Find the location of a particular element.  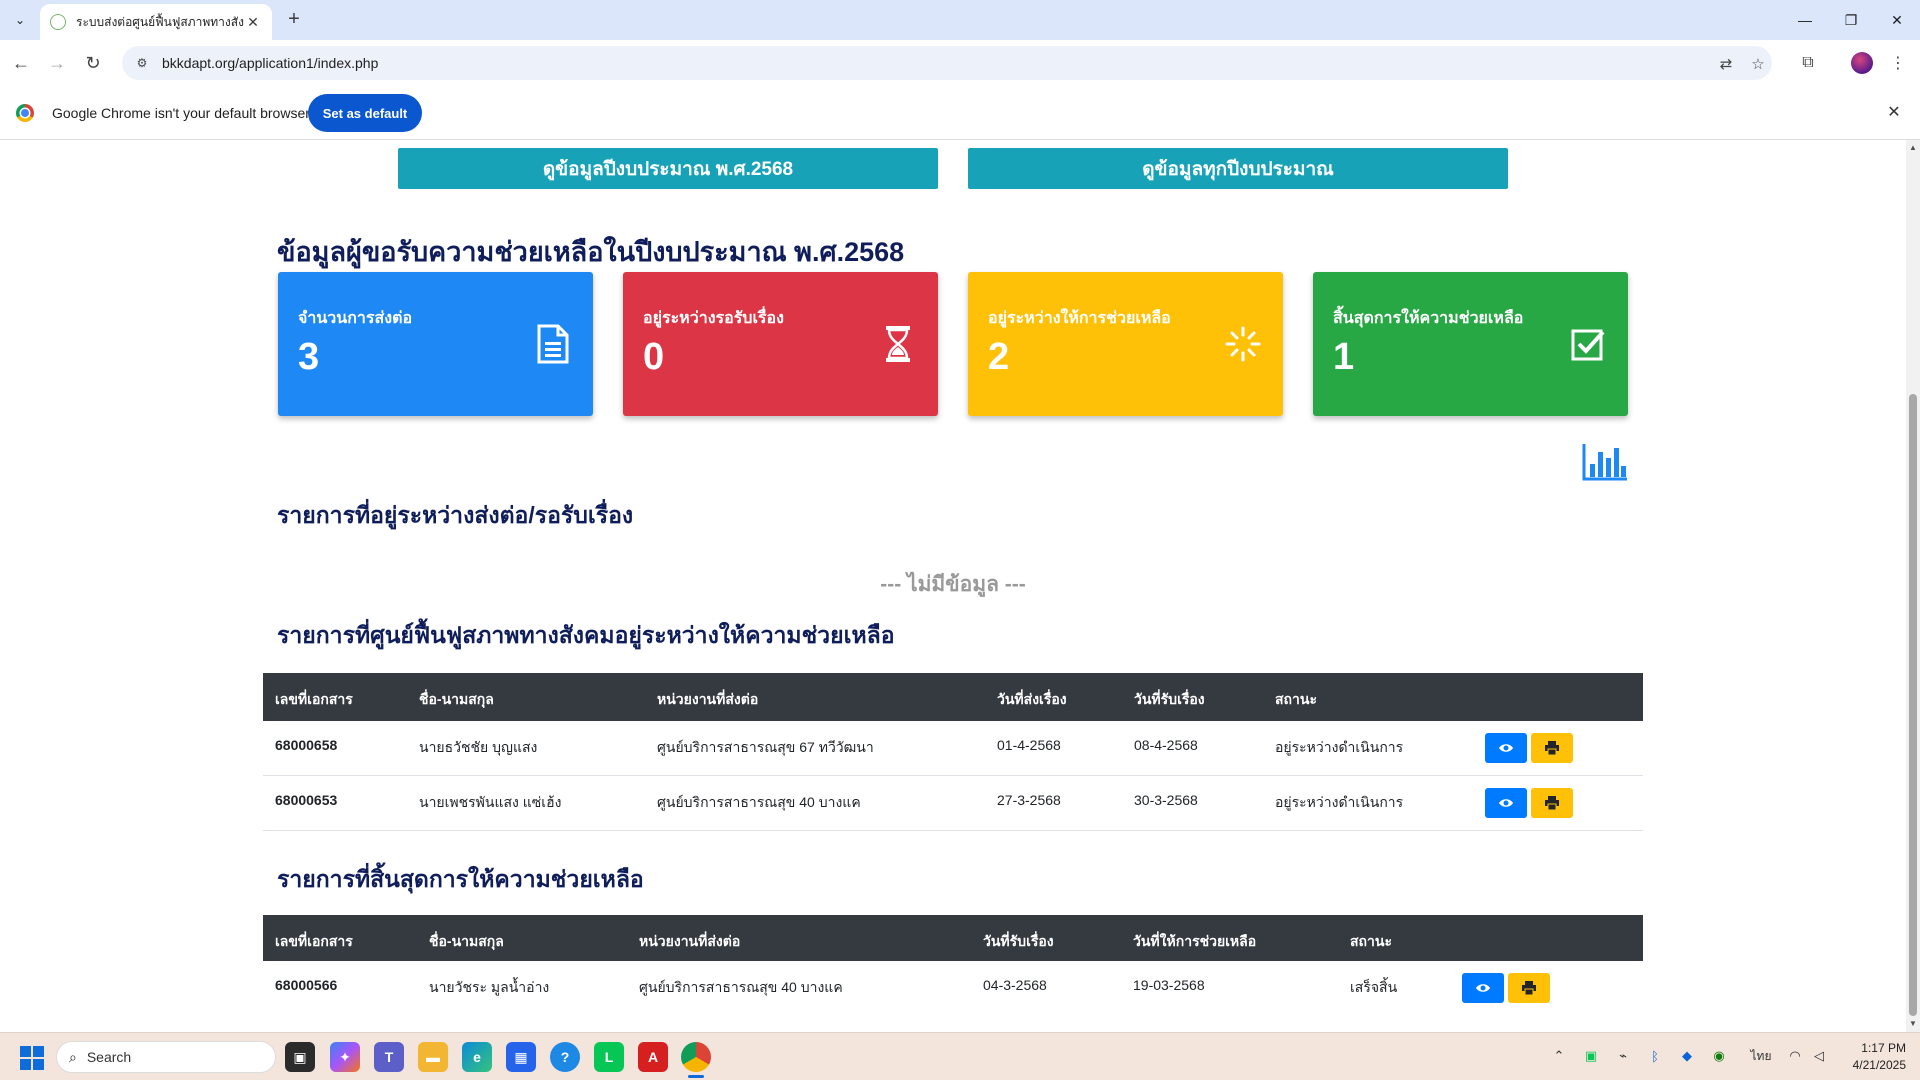

acrobat-icon: A is located at coordinates (653, 1057).